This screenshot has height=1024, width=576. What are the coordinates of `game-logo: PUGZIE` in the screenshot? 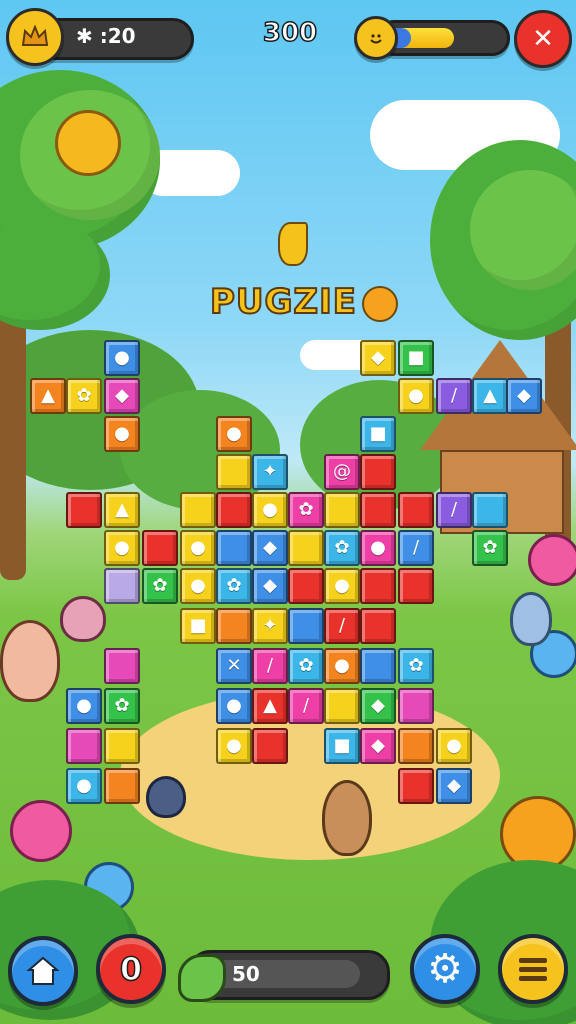 It's located at (283, 302).